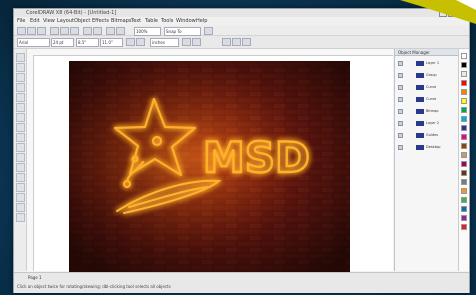  What do you see at coordinates (226, 42) in the screenshot?
I see `bold-icon` at bounding box center [226, 42].